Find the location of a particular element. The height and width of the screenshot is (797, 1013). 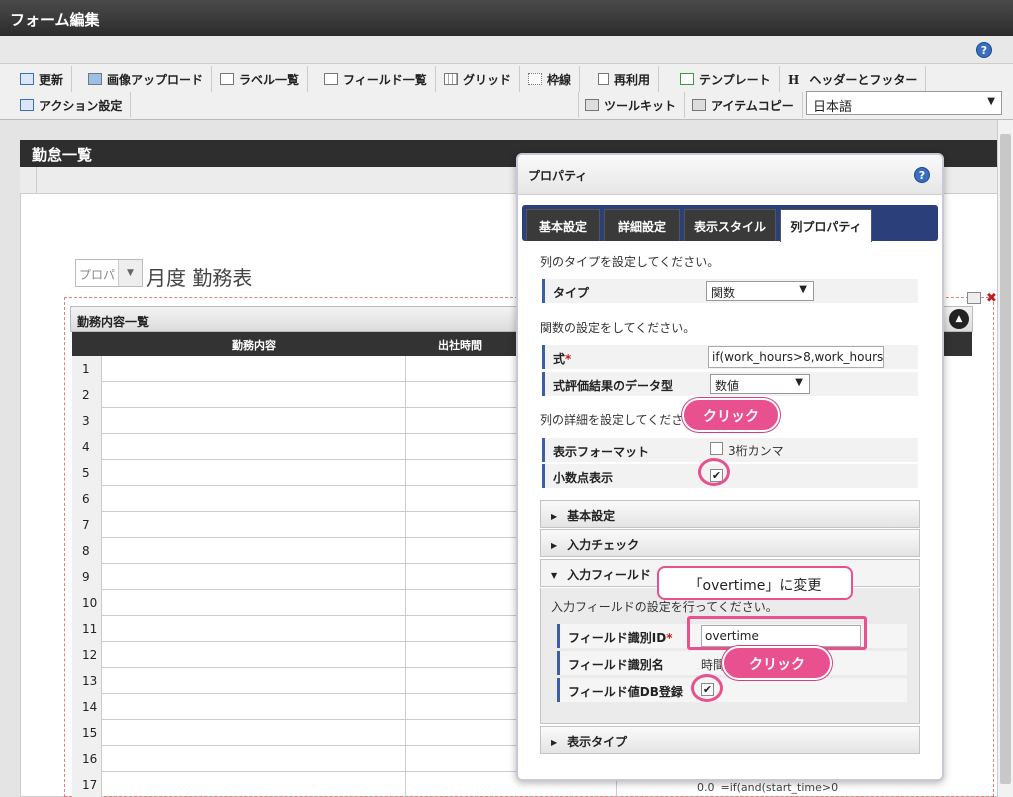

result-type-select: 数値 ▼ is located at coordinates (760, 384).